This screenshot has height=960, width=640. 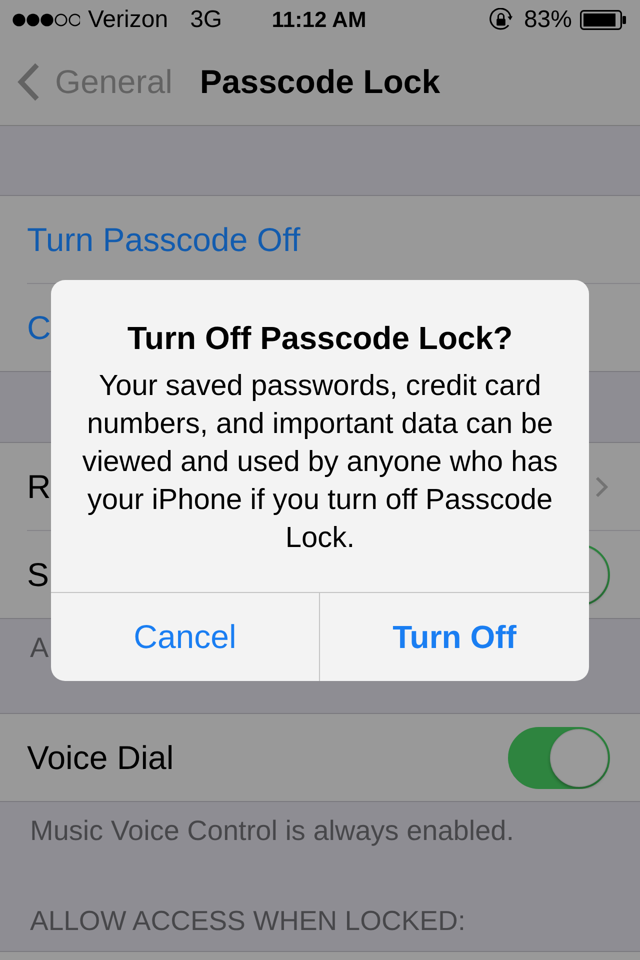 What do you see at coordinates (319, 19) in the screenshot?
I see `clock: 11:12 AM` at bounding box center [319, 19].